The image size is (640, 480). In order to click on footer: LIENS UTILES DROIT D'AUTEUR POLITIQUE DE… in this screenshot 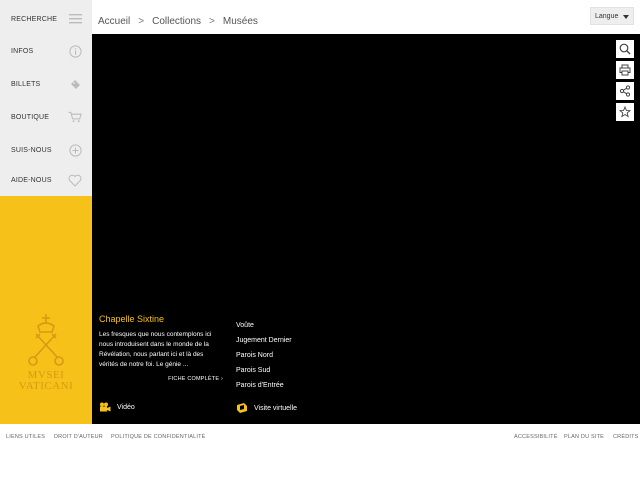, I will do `click(320, 452)`.